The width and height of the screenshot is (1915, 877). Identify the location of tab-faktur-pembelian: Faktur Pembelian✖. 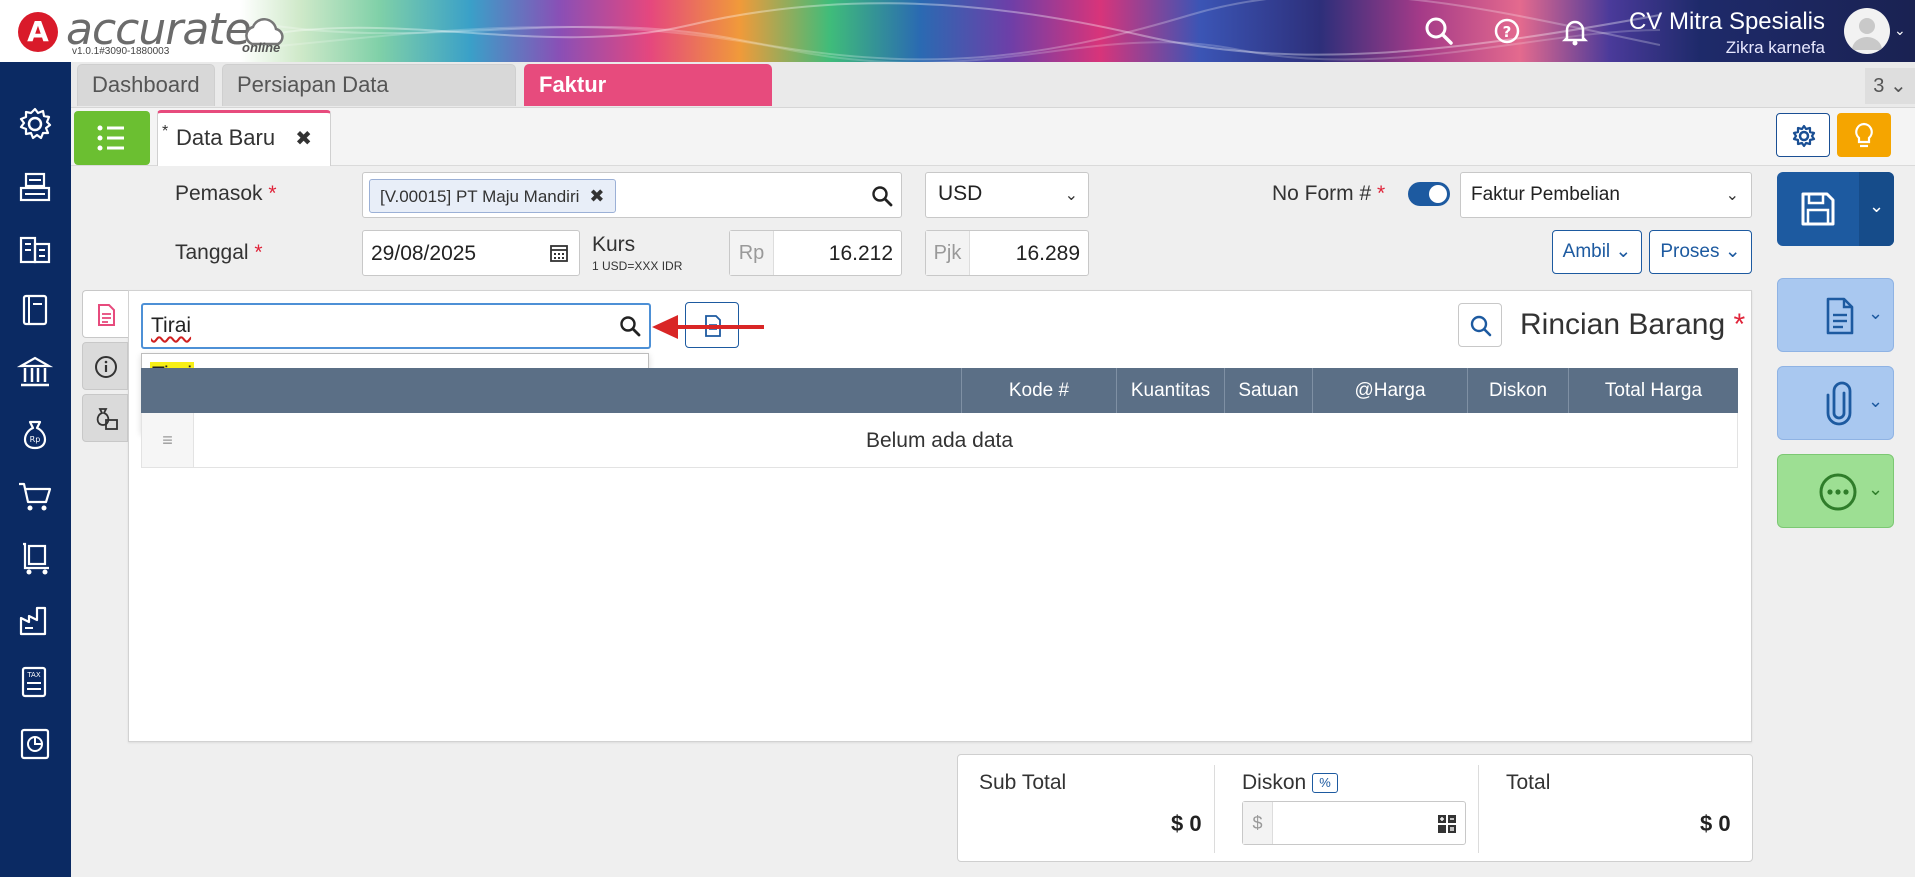
(648, 101).